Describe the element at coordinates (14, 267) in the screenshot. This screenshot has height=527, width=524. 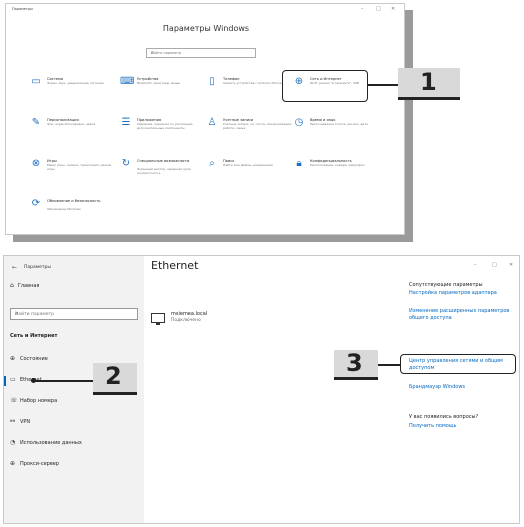
I see `back-arrow-icon: ←` at that location.